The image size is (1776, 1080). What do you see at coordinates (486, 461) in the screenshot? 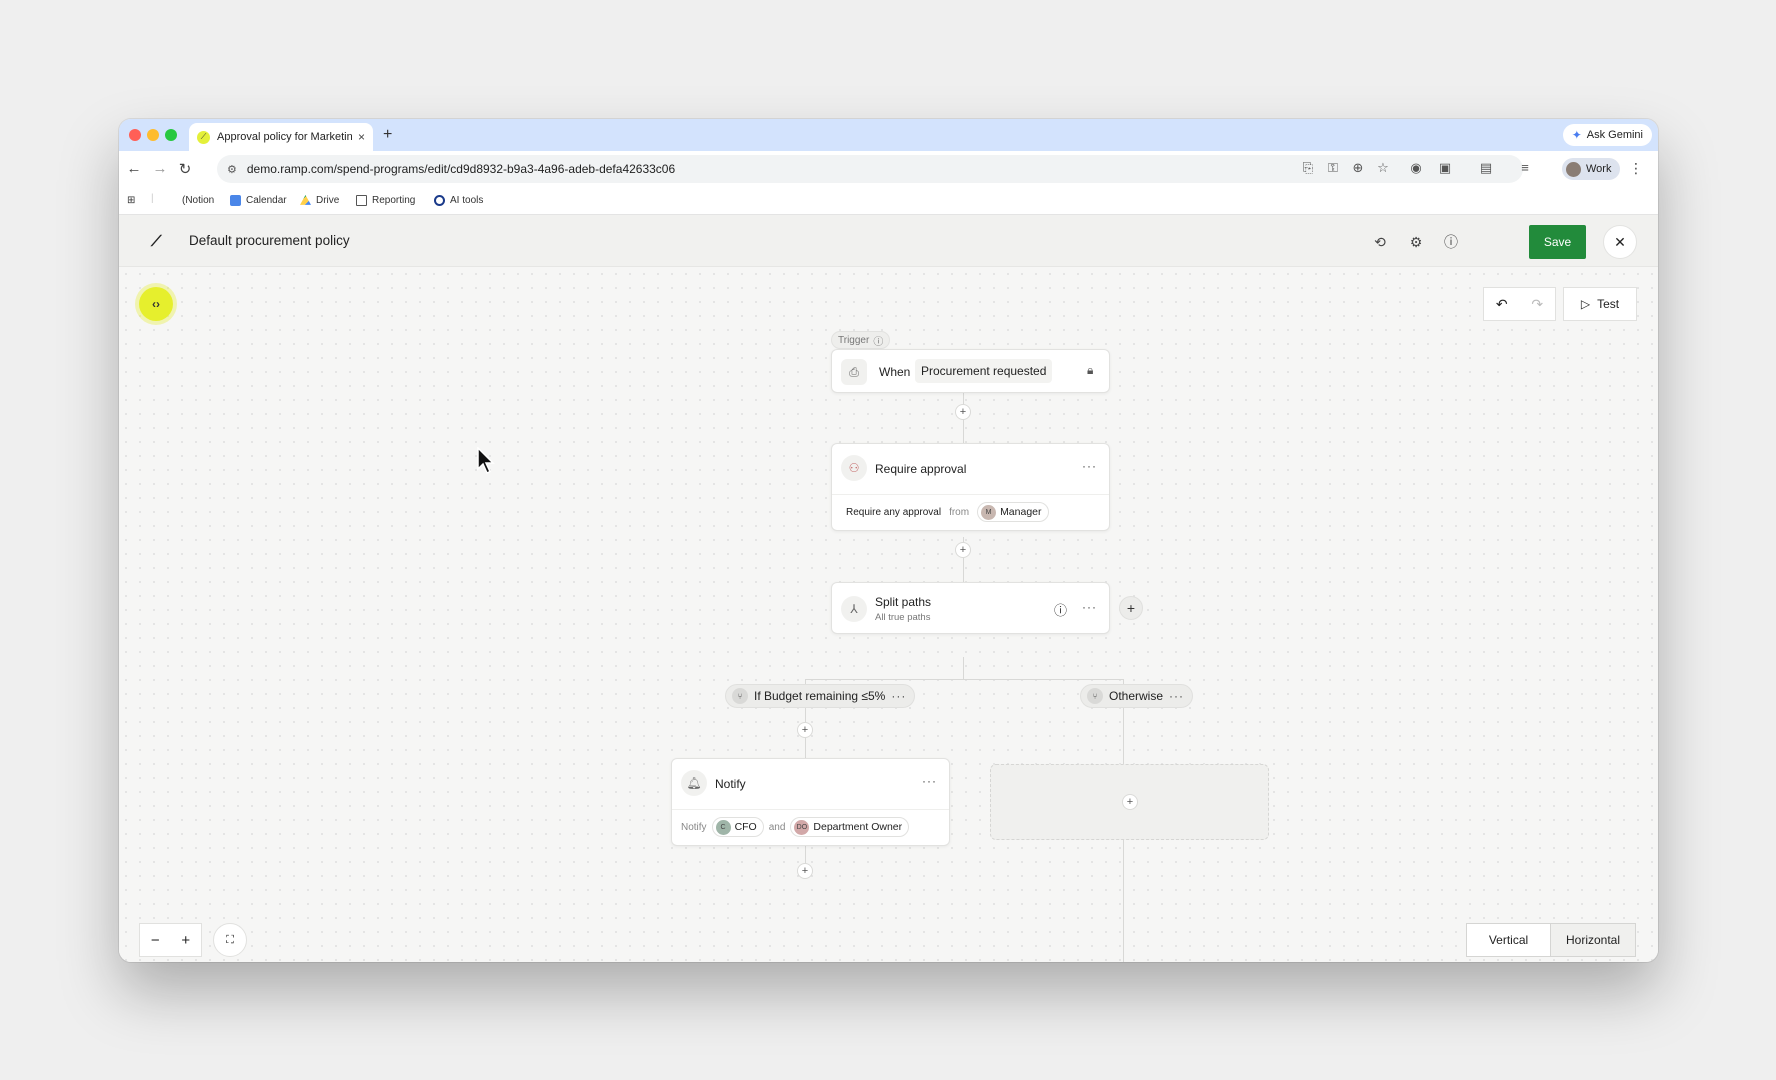
I see `mouse-cursor-icon` at bounding box center [486, 461].